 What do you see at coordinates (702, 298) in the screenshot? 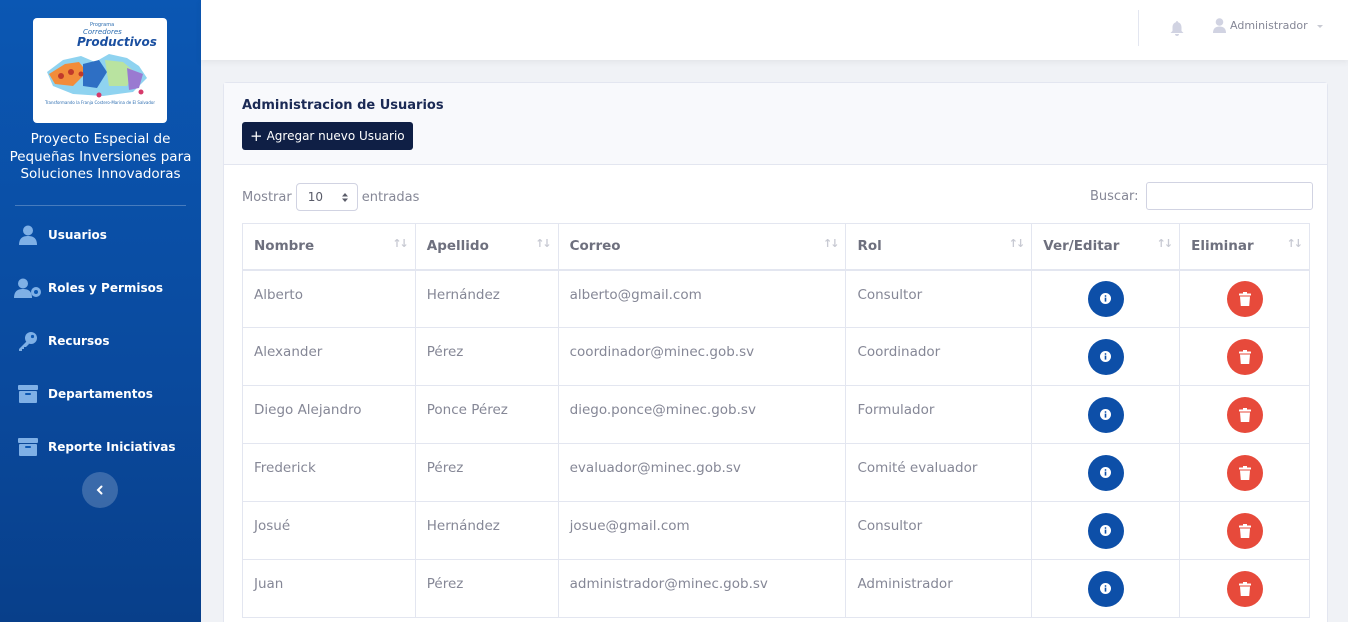
I see `cell-correo: alberto@gmail.com` at bounding box center [702, 298].